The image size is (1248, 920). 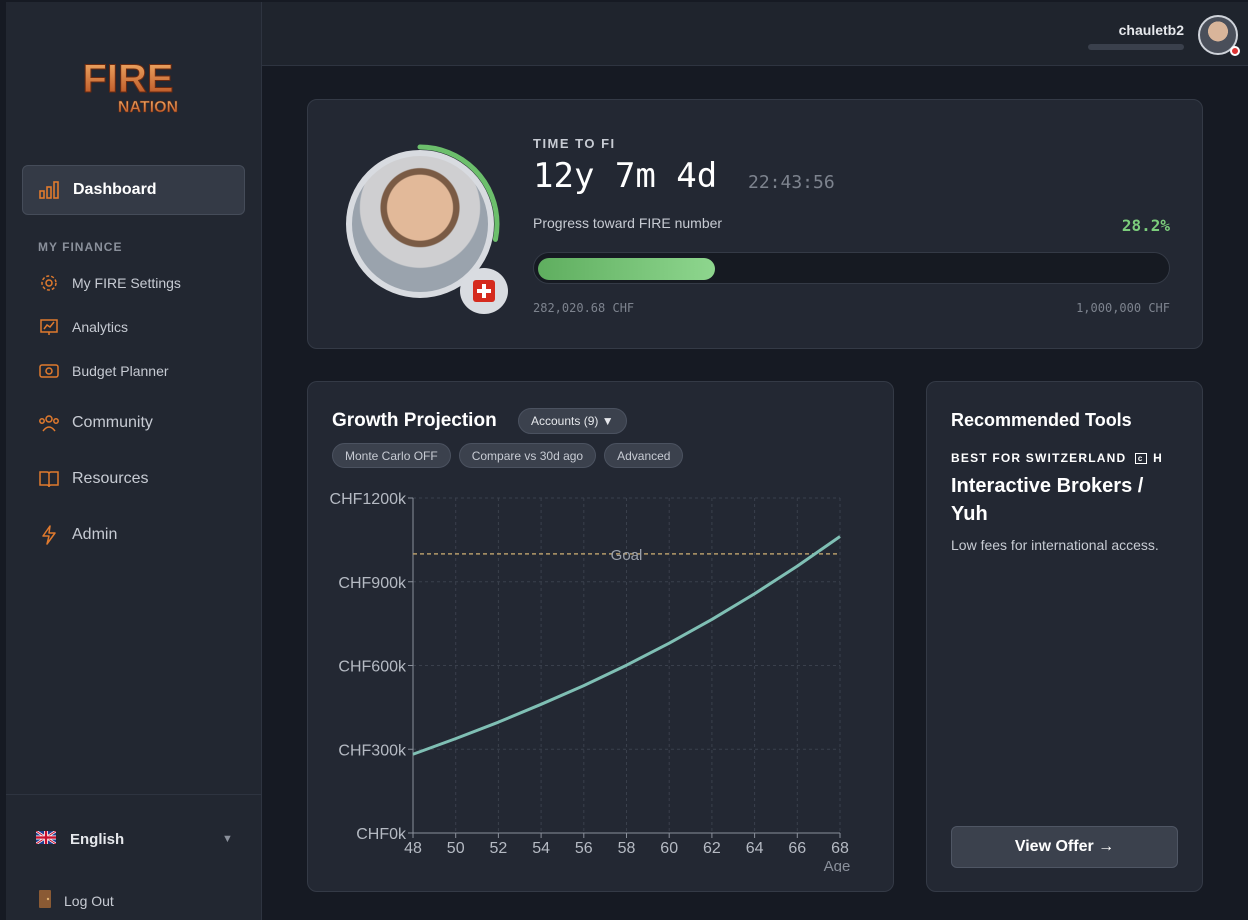 What do you see at coordinates (627, 269) in the screenshot?
I see `fire-progress-fill` at bounding box center [627, 269].